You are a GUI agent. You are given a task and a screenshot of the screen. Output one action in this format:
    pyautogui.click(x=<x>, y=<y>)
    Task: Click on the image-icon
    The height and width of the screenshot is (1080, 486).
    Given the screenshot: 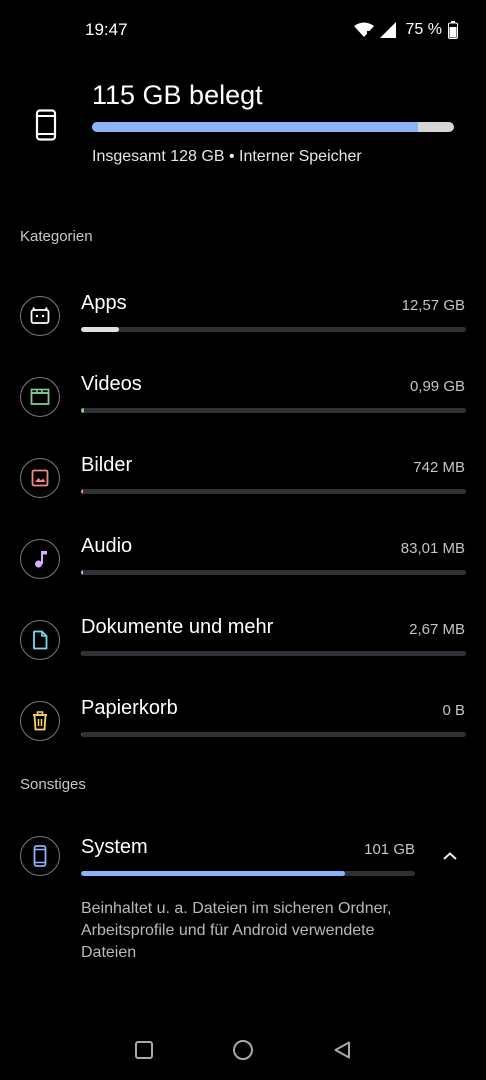 What is the action you would take?
    pyautogui.click(x=40, y=478)
    